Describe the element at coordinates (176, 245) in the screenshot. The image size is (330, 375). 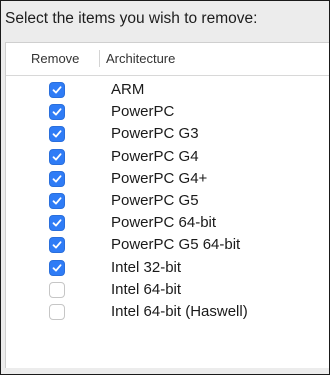
I see `architecture-label: PowerPC G5 64-bit` at that location.